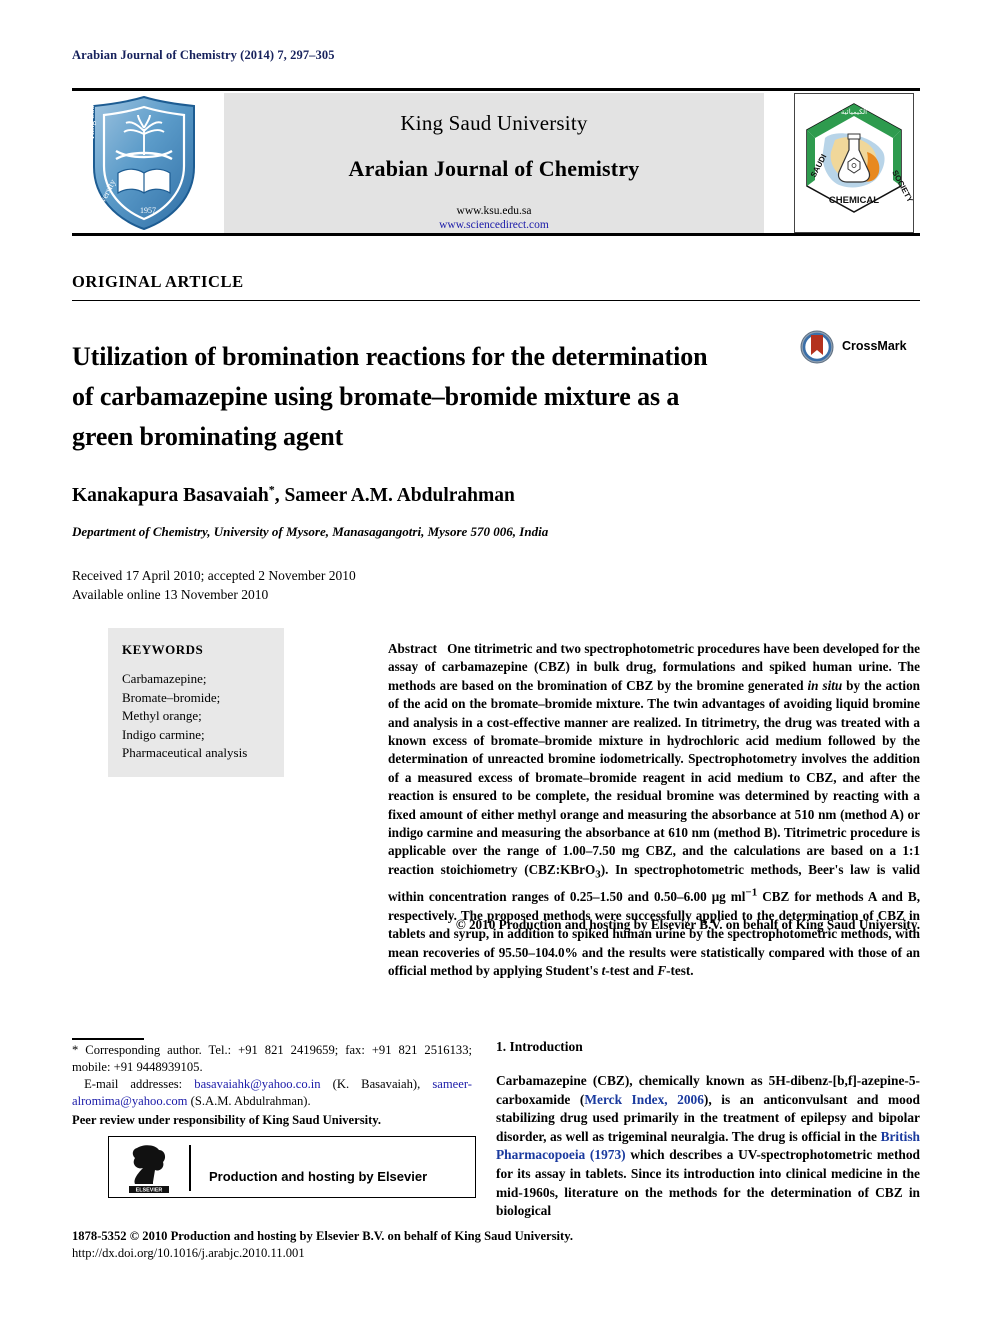  I want to click on ksu-url: www.ksu.edu.sa, so click(494, 211).